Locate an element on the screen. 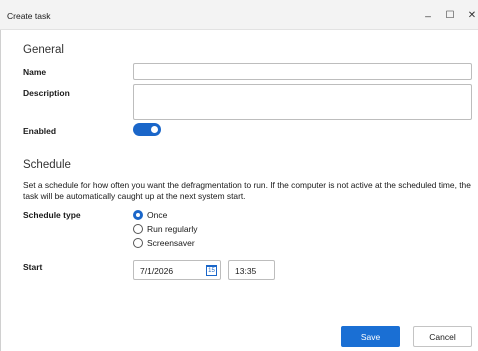  toggle-knob is located at coordinates (154, 129).